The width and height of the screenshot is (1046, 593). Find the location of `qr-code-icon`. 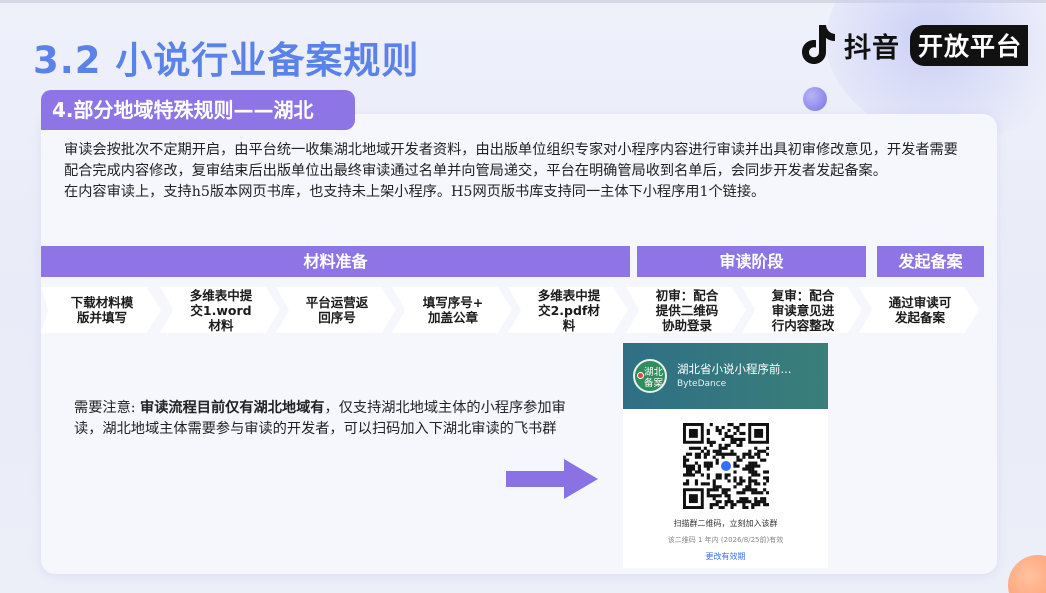

qr-code-icon is located at coordinates (726, 466).